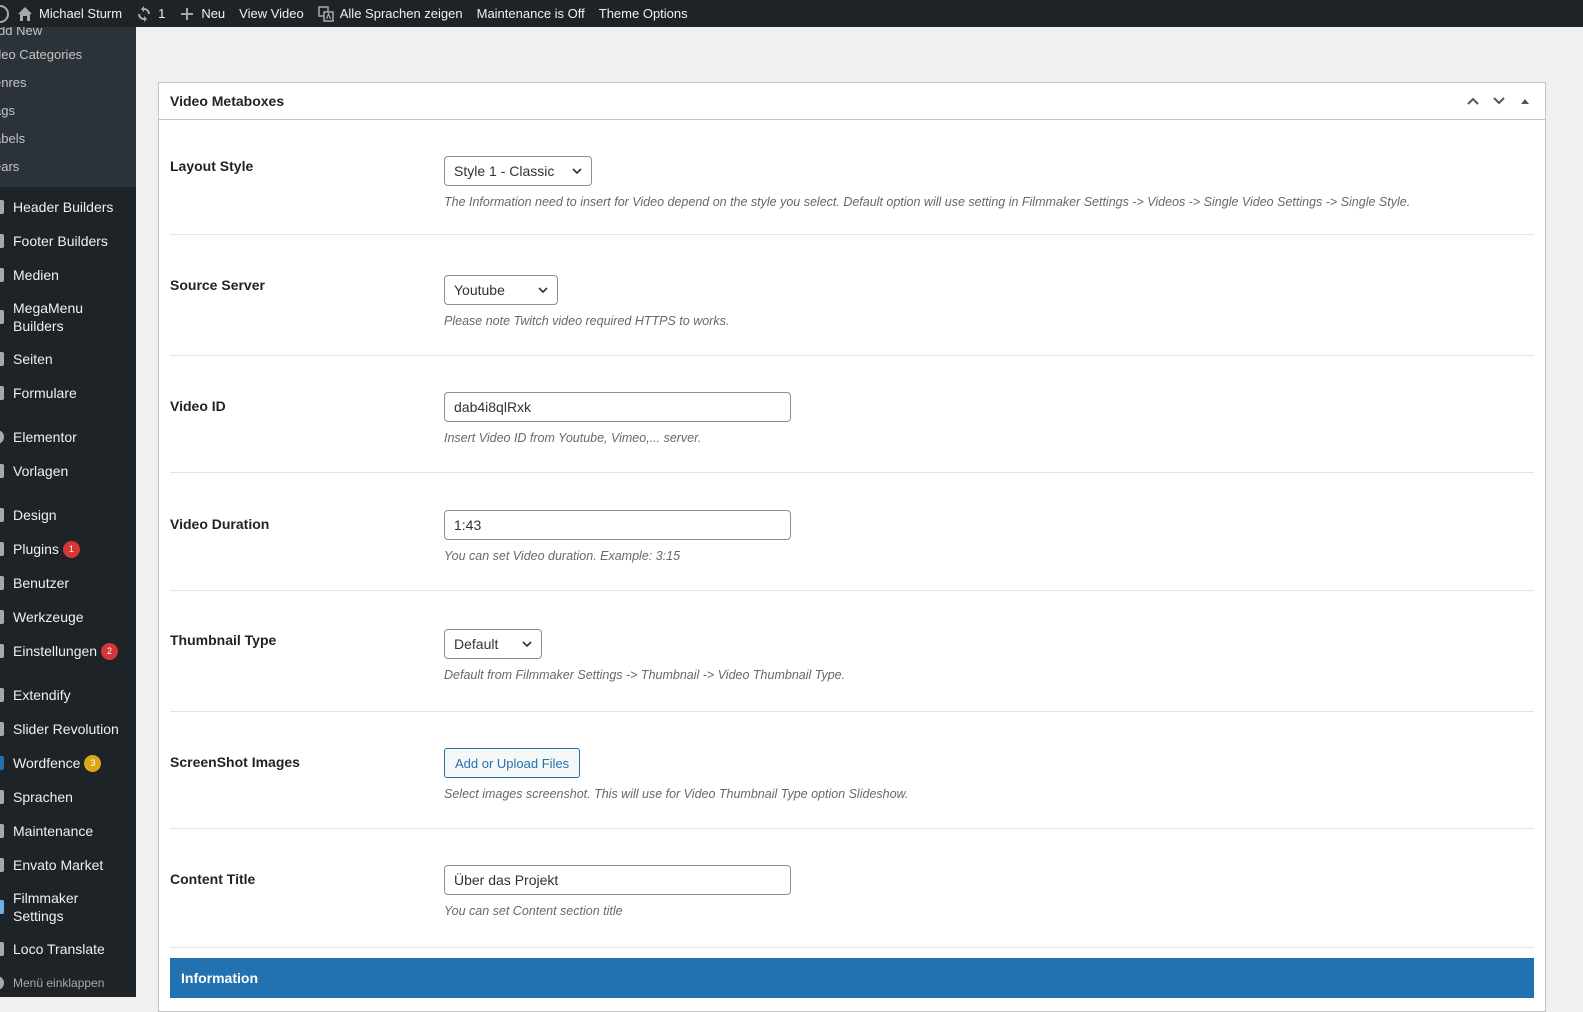 This screenshot has height=1012, width=1583. What do you see at coordinates (217, 285) in the screenshot?
I see `source-server-label: Source Server` at bounding box center [217, 285].